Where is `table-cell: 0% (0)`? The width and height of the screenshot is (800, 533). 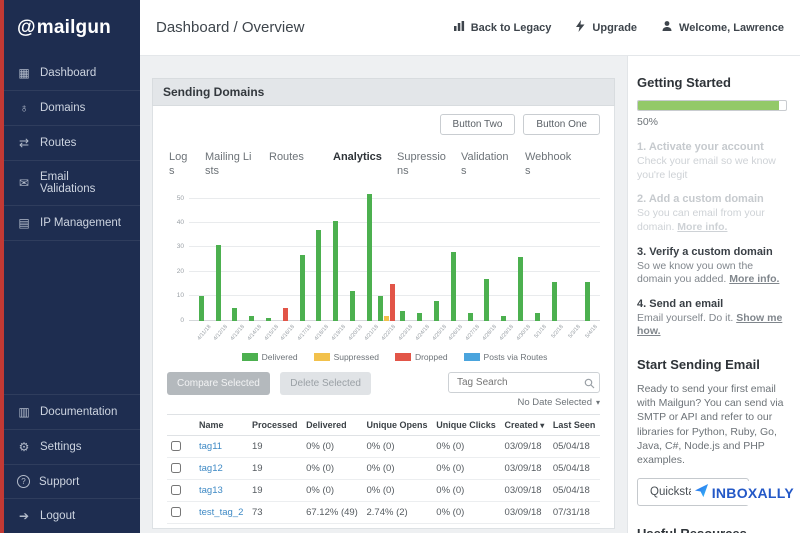
table-cell: 0% (0) is located at coordinates (332, 468).